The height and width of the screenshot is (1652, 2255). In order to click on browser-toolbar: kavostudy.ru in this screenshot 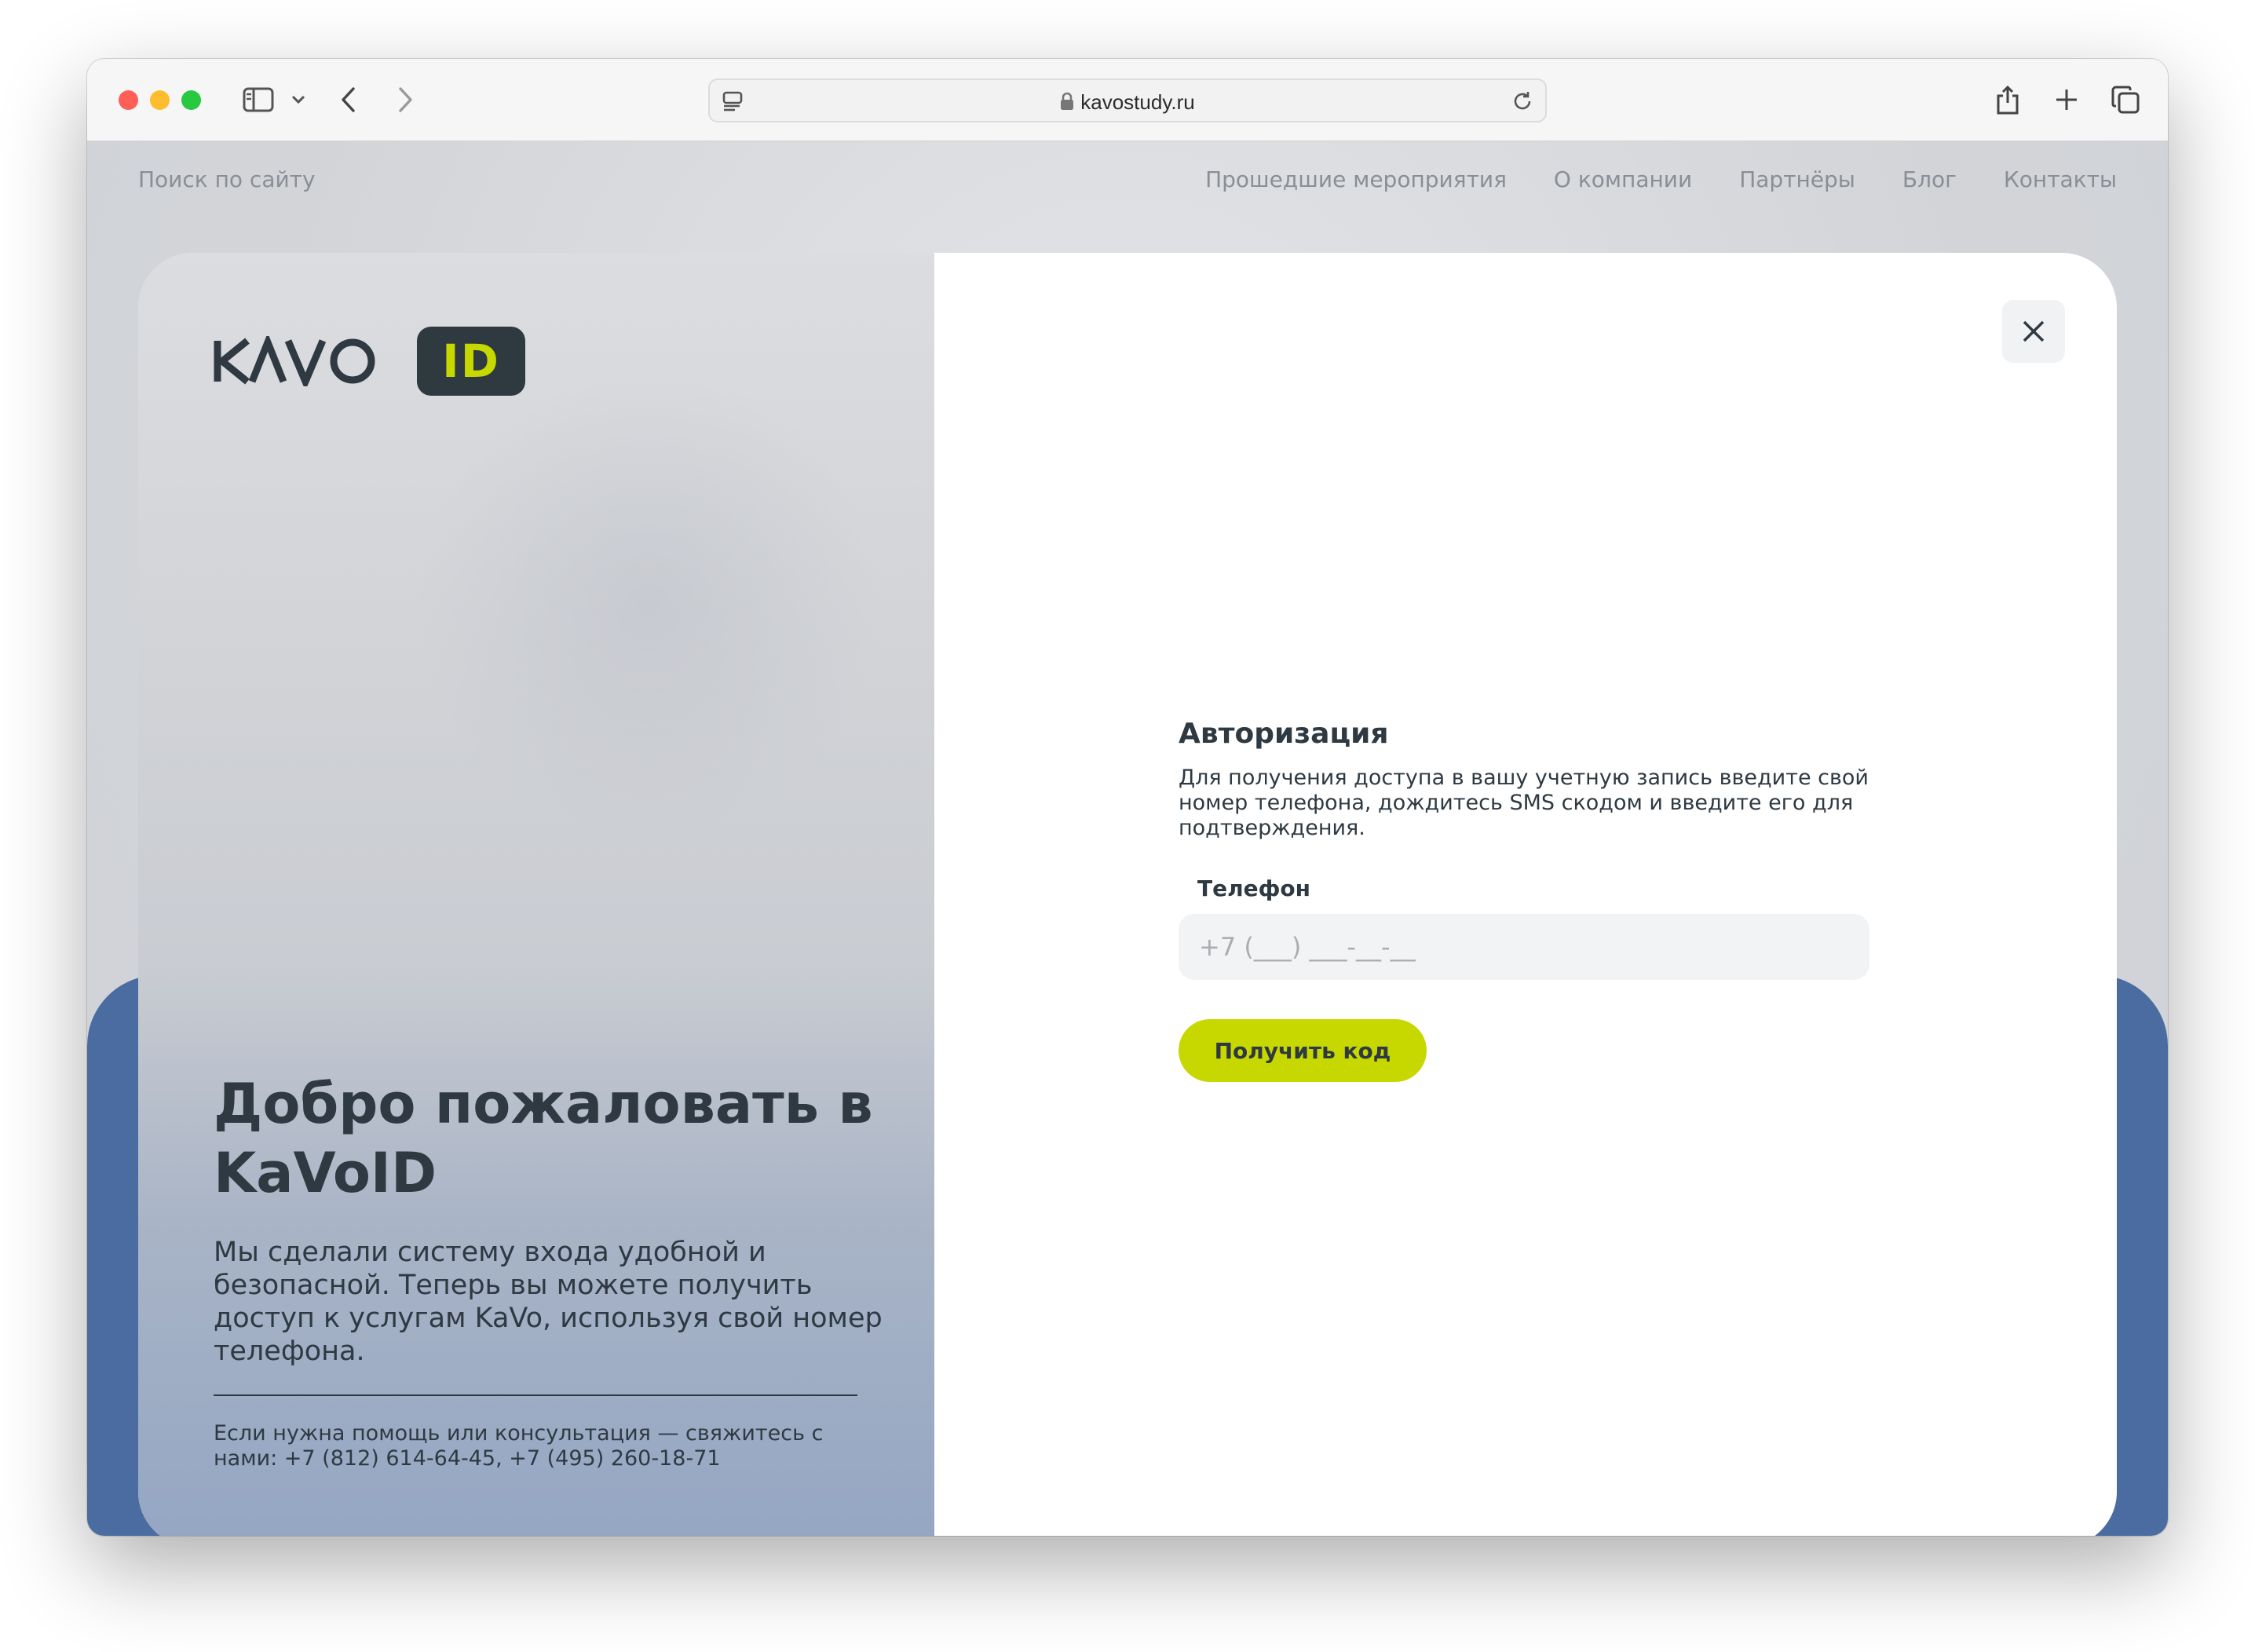, I will do `click(1127, 100)`.